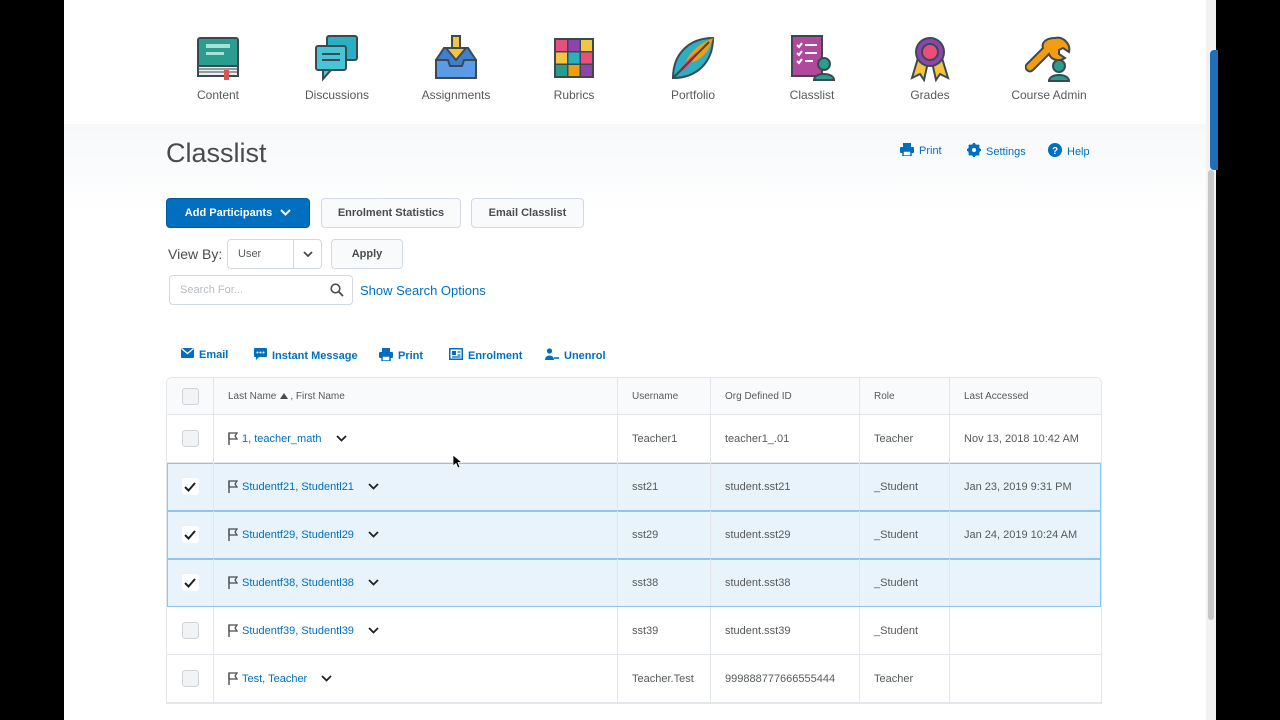  I want to click on nav-item-label: Rubrics, so click(574, 95).